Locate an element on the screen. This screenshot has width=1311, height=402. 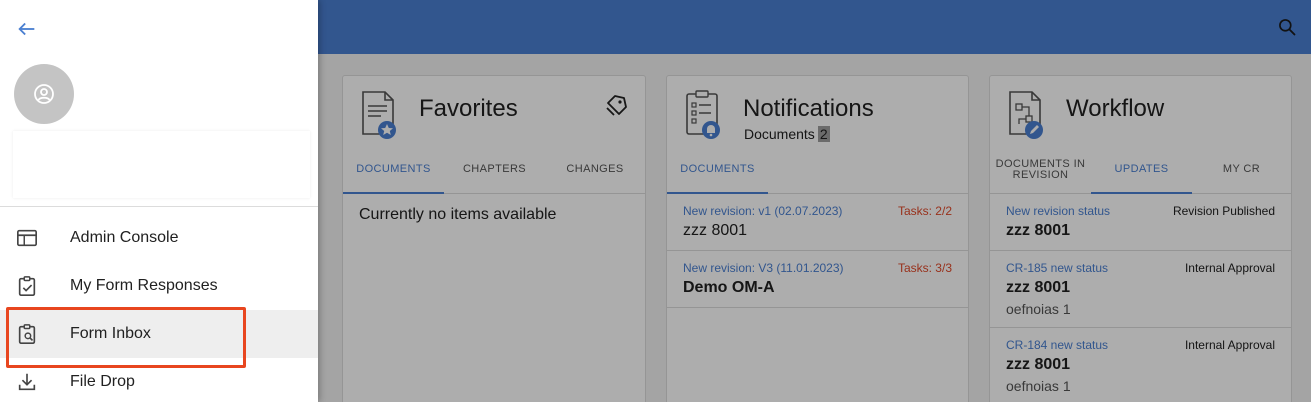
clipboard-check-icon is located at coordinates (27, 286).